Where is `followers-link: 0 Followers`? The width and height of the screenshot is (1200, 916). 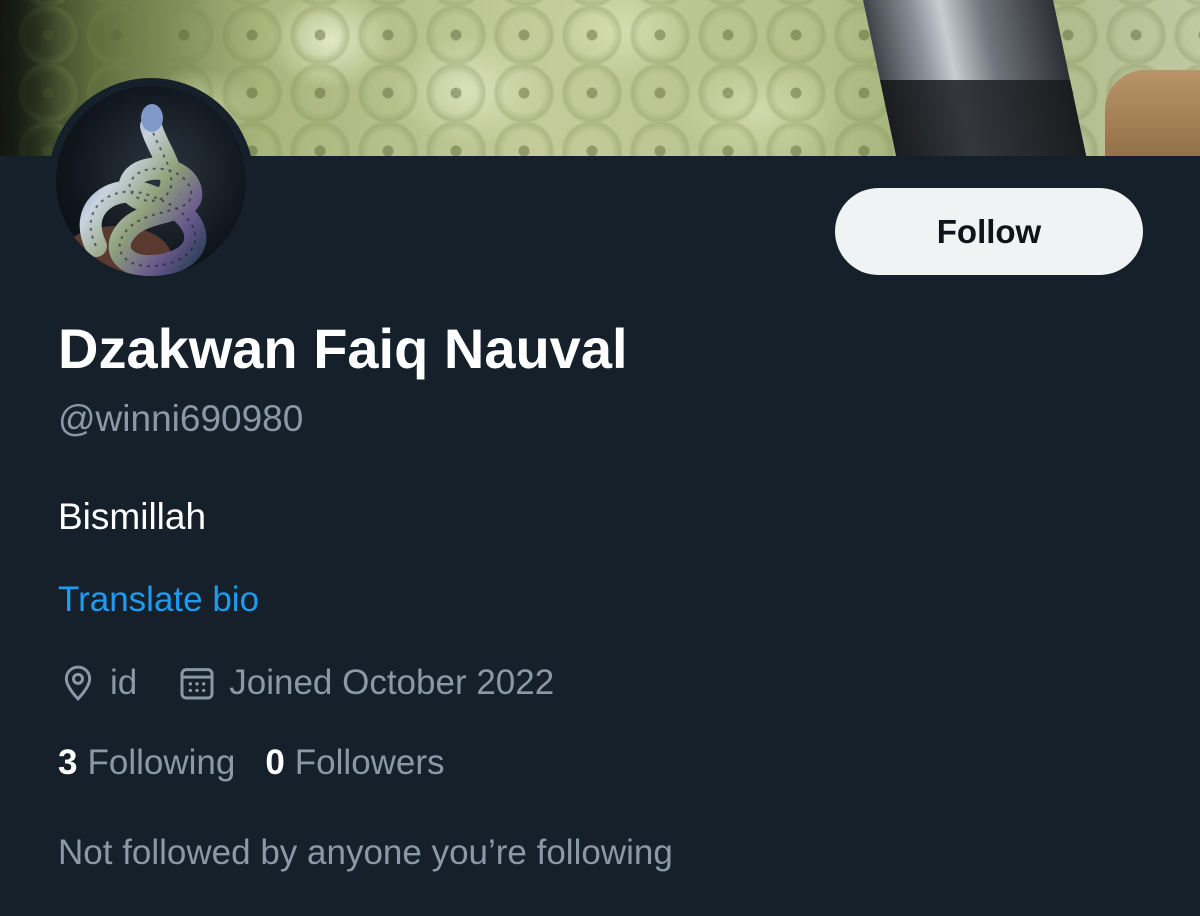
followers-link: 0 Followers is located at coordinates (354, 763).